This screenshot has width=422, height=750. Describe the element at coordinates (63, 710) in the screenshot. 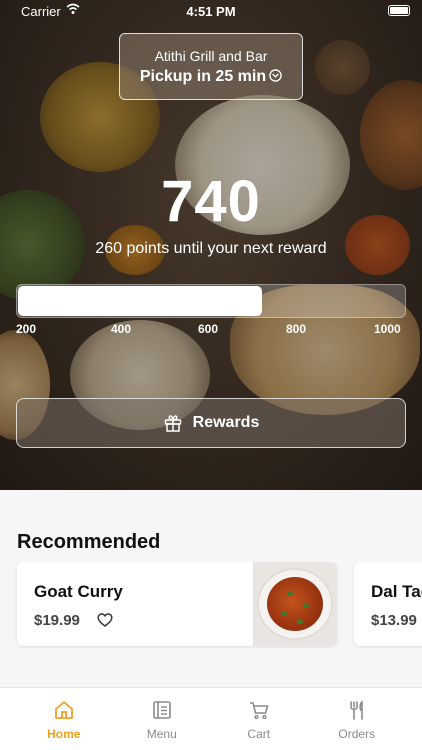

I see `home-icon` at that location.